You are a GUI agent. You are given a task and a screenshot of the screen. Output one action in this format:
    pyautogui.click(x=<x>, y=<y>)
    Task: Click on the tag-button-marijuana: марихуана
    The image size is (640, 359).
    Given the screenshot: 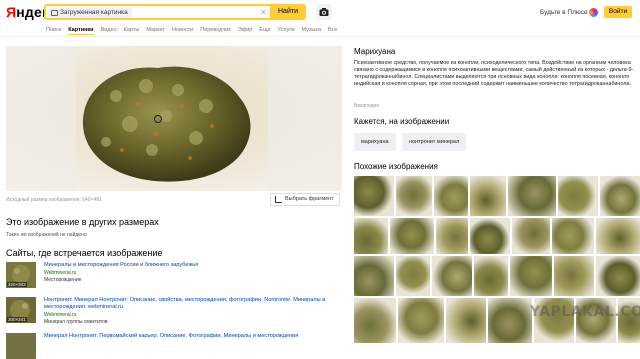 What is the action you would take?
    pyautogui.click(x=375, y=142)
    